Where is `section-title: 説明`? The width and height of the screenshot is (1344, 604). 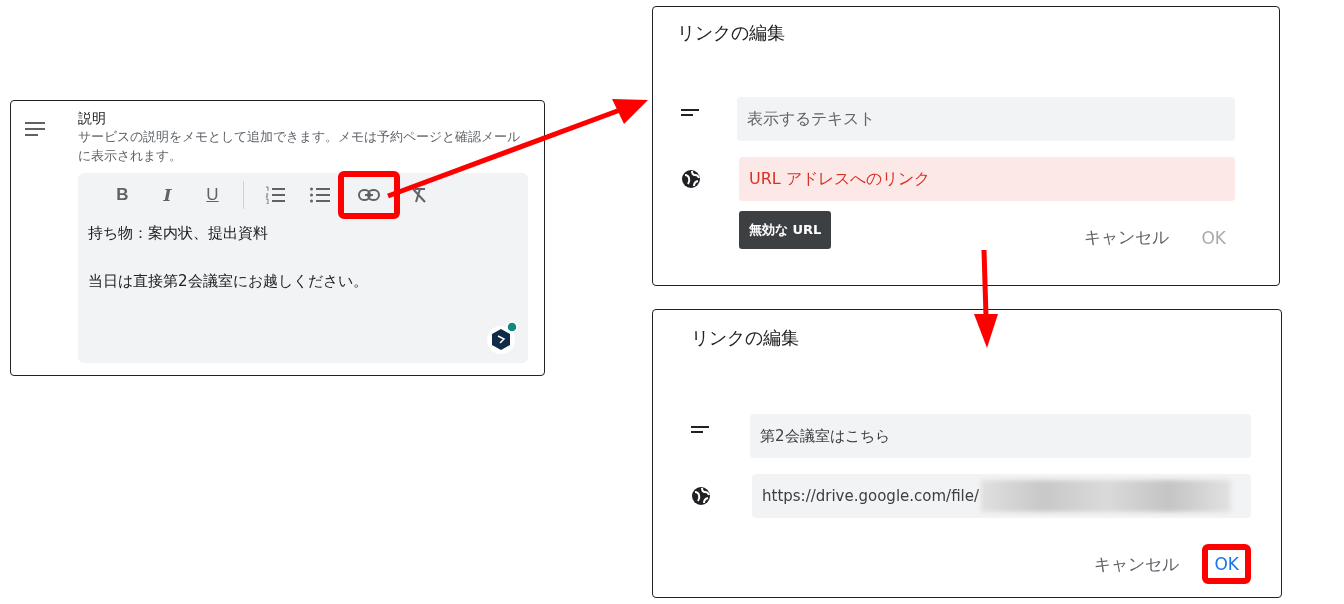
section-title: 説明 is located at coordinates (92, 118).